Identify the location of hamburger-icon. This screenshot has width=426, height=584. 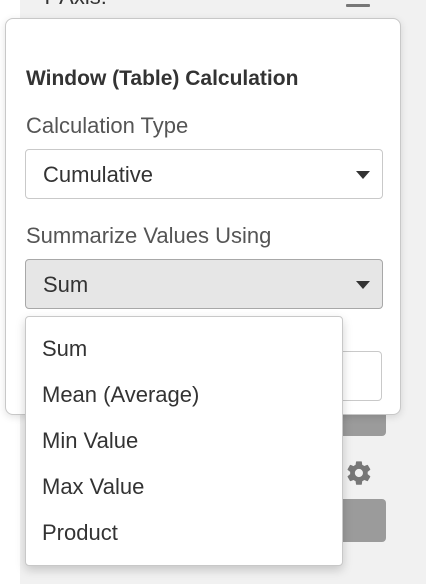
(358, 5).